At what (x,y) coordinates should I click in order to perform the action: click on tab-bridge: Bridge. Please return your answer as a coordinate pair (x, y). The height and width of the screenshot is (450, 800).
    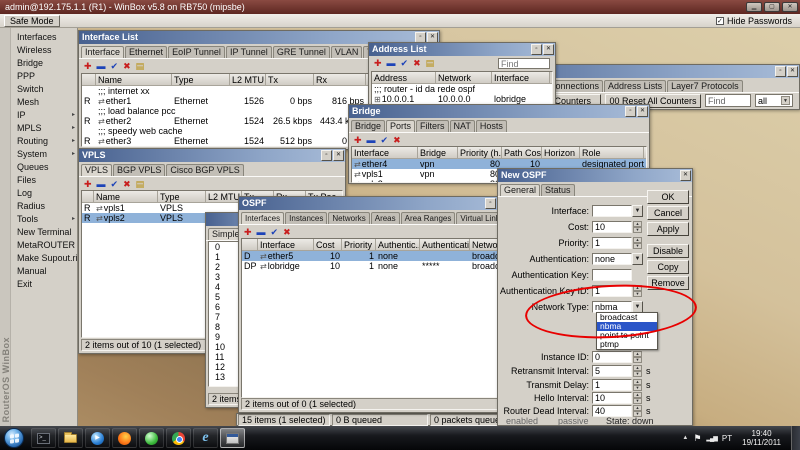
    Looking at the image, I should click on (368, 126).